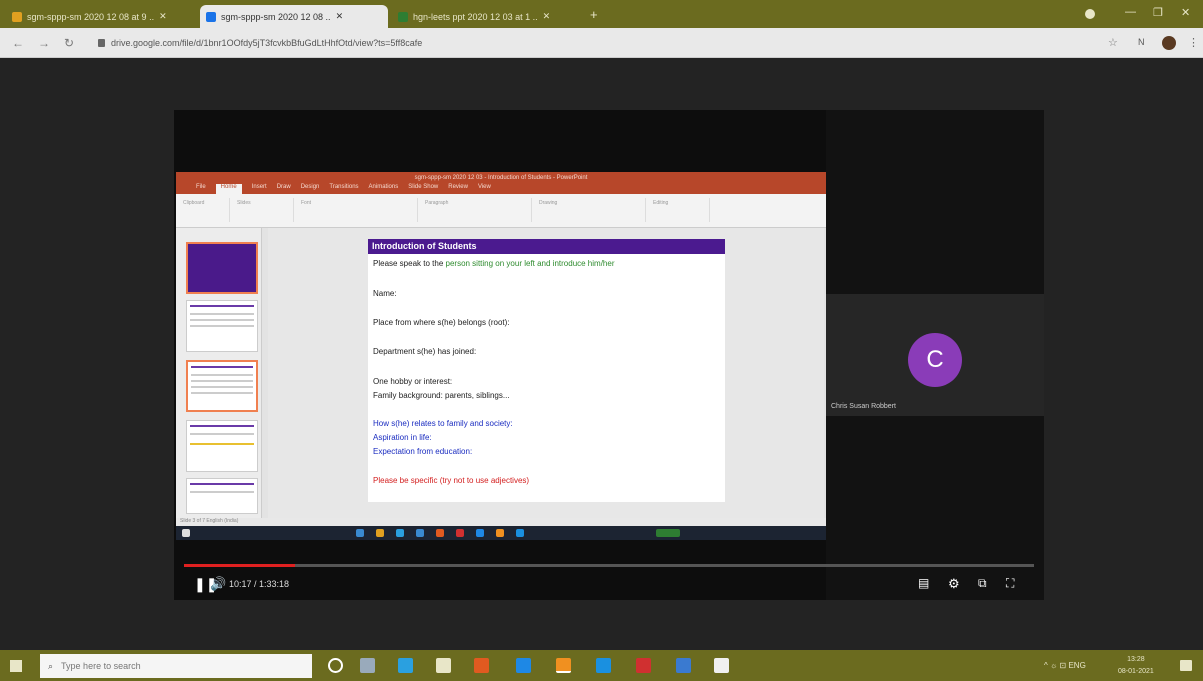 This screenshot has width=1203, height=681. I want to click on ribbon-group: Font, so click(358, 210).